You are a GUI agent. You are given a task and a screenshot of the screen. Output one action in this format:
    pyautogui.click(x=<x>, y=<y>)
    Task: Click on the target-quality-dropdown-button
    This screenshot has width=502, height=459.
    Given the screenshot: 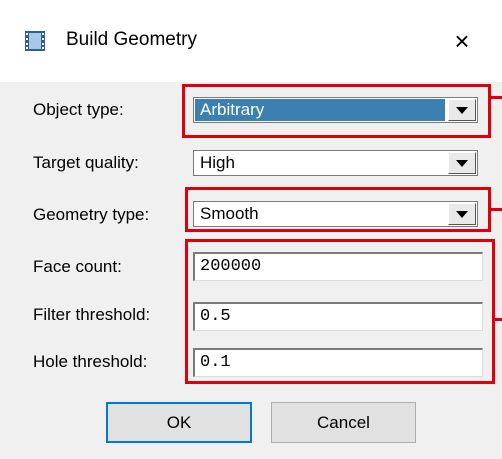 What is the action you would take?
    pyautogui.click(x=462, y=163)
    